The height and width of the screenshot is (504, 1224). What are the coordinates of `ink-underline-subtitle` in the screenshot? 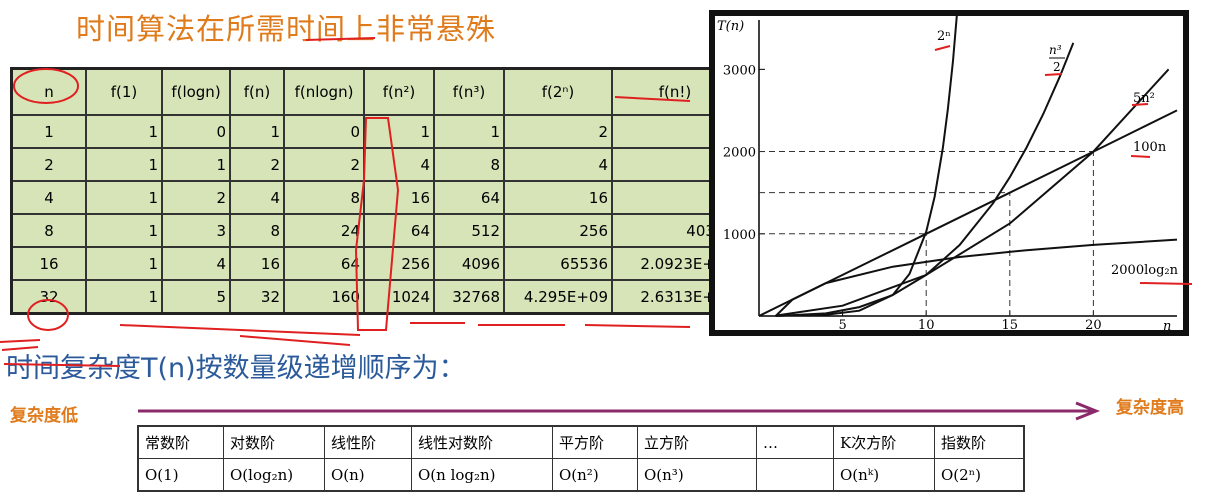 It's located at (295, 340).